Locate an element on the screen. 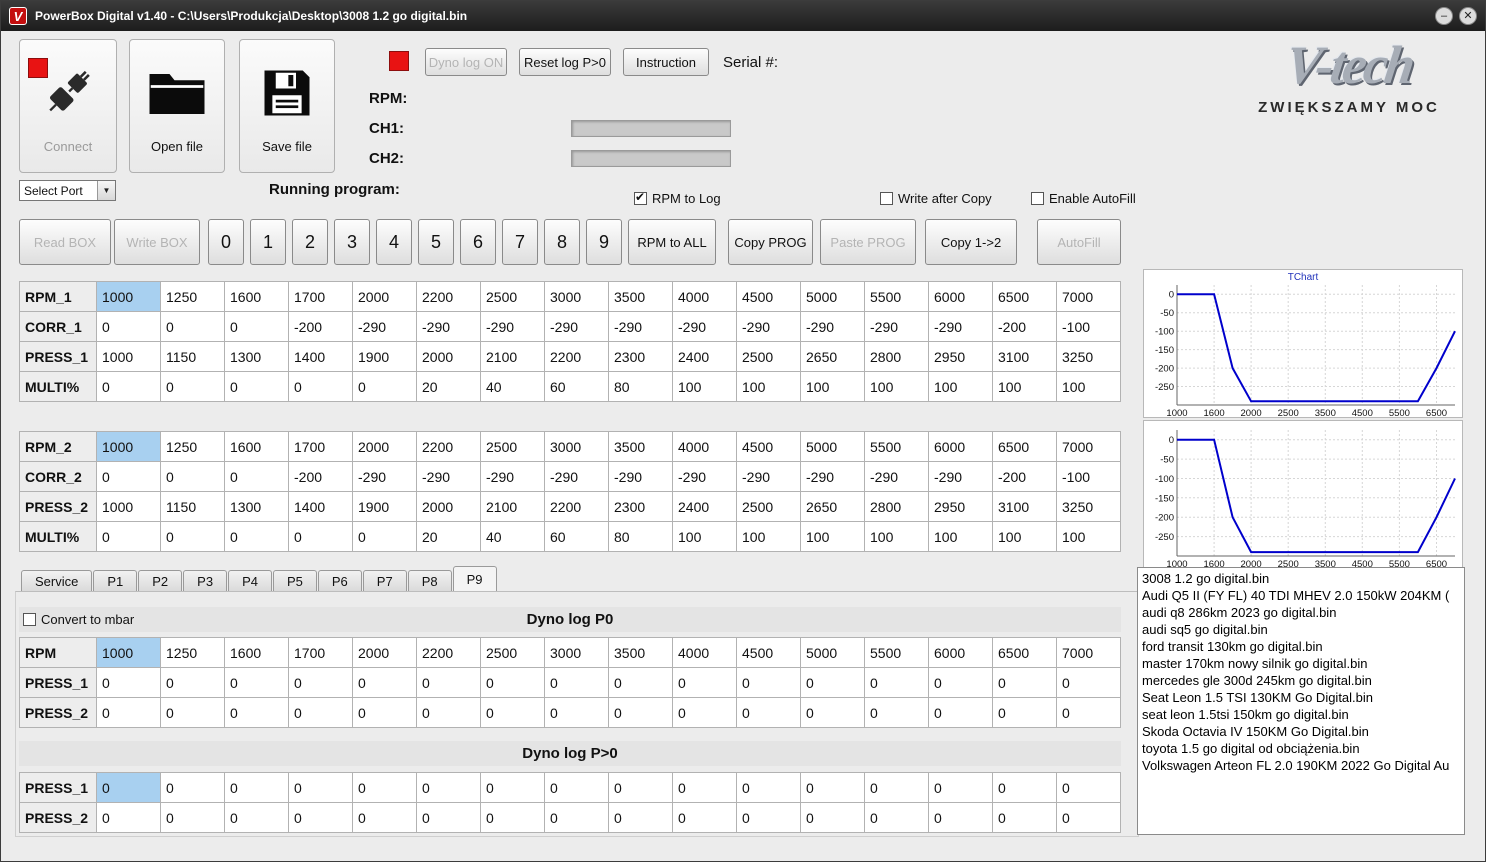 Image resolution: width=1486 pixels, height=862 pixels. program-0-button: 0 is located at coordinates (226, 242).